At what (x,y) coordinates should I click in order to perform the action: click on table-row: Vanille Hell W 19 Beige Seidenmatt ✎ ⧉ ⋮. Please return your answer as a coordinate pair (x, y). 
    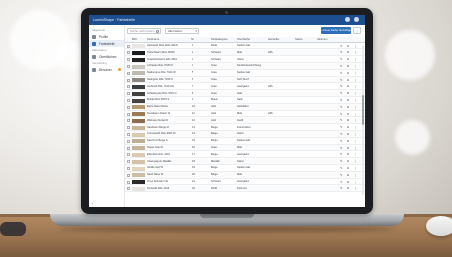
    Looking at the image, I should click on (245, 168).